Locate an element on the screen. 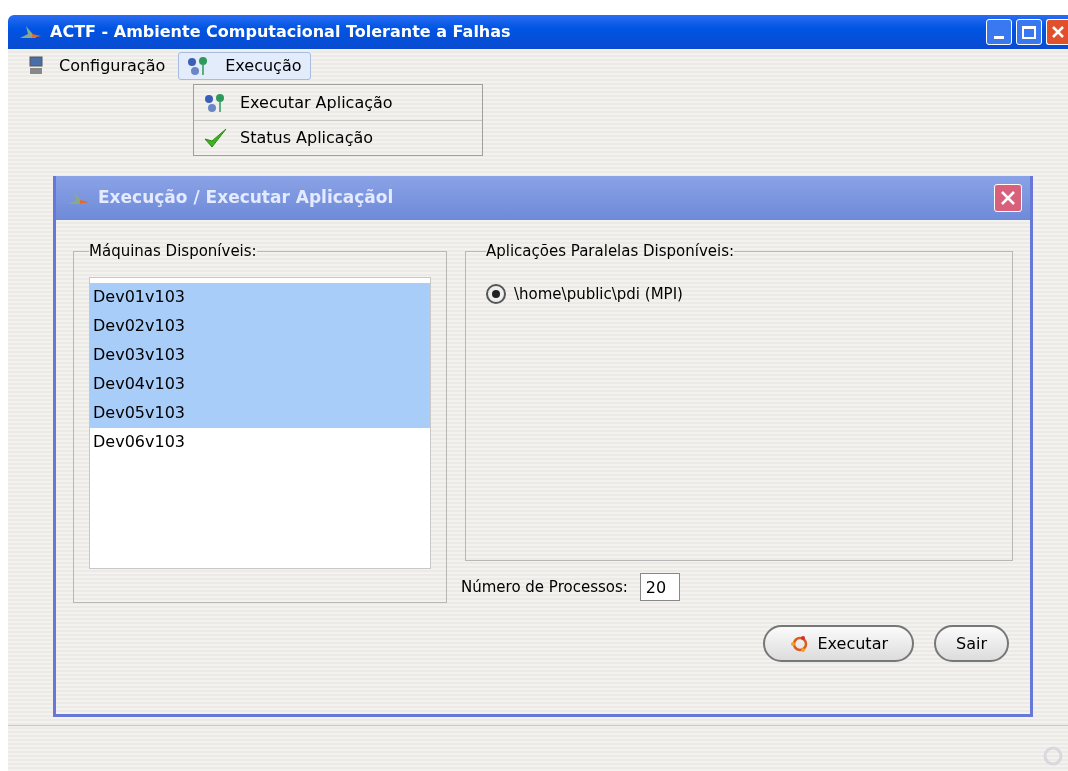 The width and height of the screenshot is (1068, 771). list-item: Dev04v103 is located at coordinates (260, 384).